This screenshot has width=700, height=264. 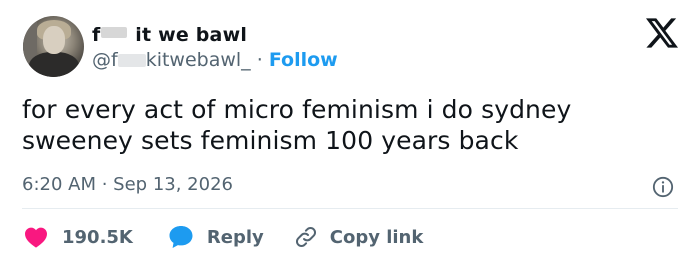 What do you see at coordinates (96, 35) in the screenshot?
I see `display-name-prefix: f` at bounding box center [96, 35].